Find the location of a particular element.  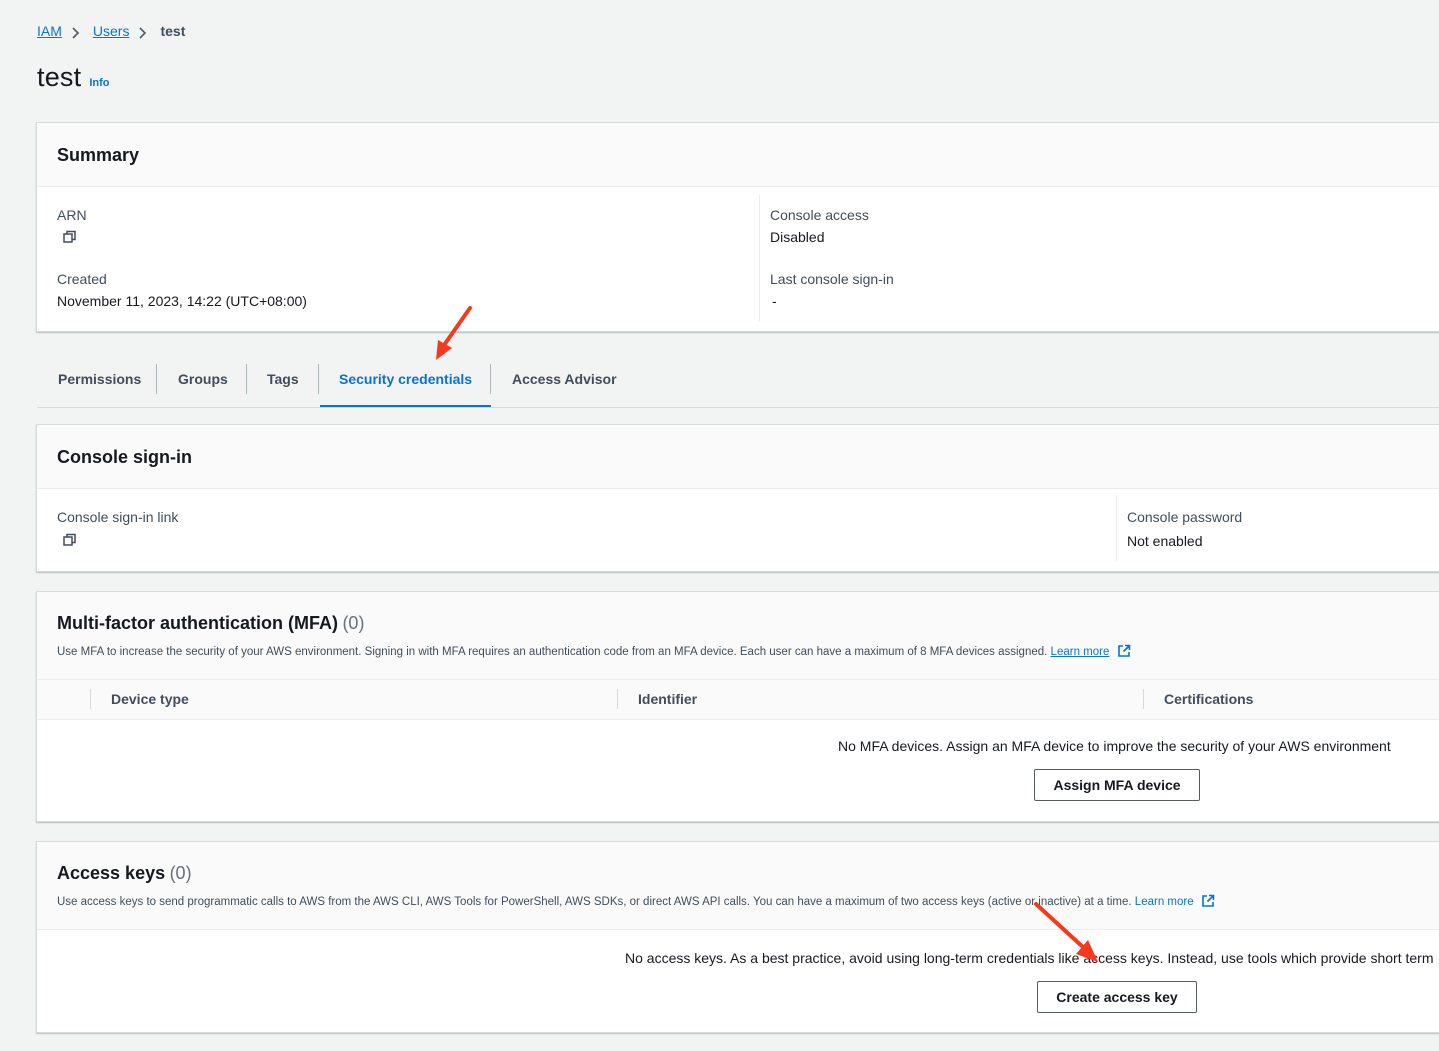

tab-access-advisor: Access Advisor is located at coordinates (564, 379).